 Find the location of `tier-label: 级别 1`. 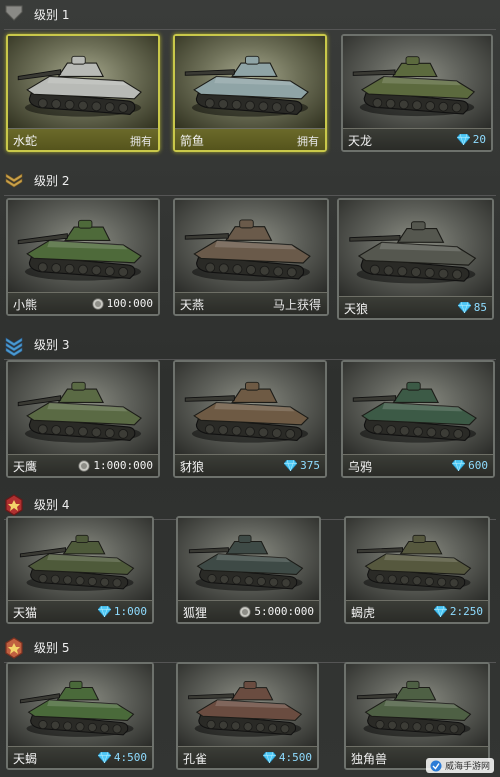

tier-label: 级别 1 is located at coordinates (52, 15).